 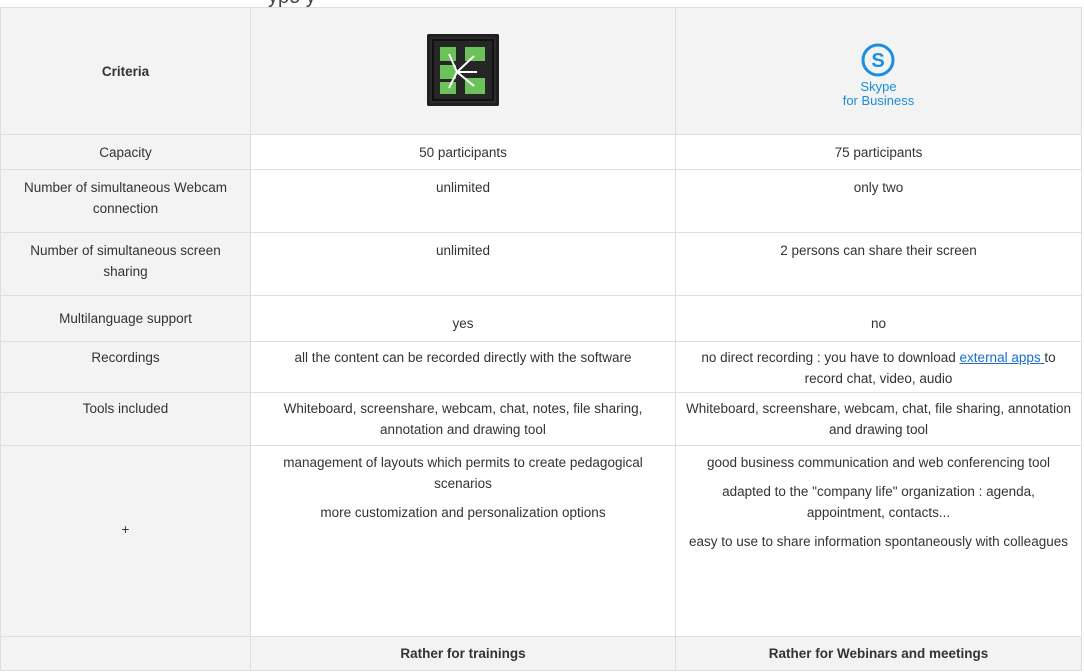 I want to click on table-row: Multilanguage support yes no, so click(x=541, y=318).